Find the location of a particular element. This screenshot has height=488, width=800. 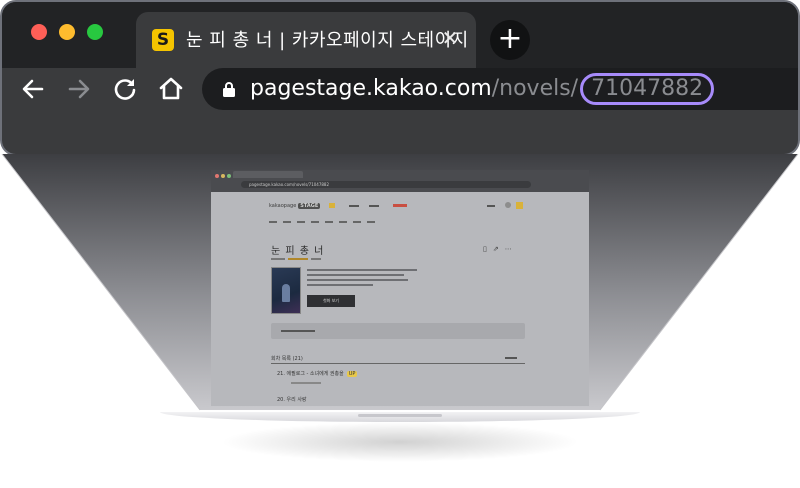

mini-episode-title: 우리 사랑 is located at coordinates (296, 400).